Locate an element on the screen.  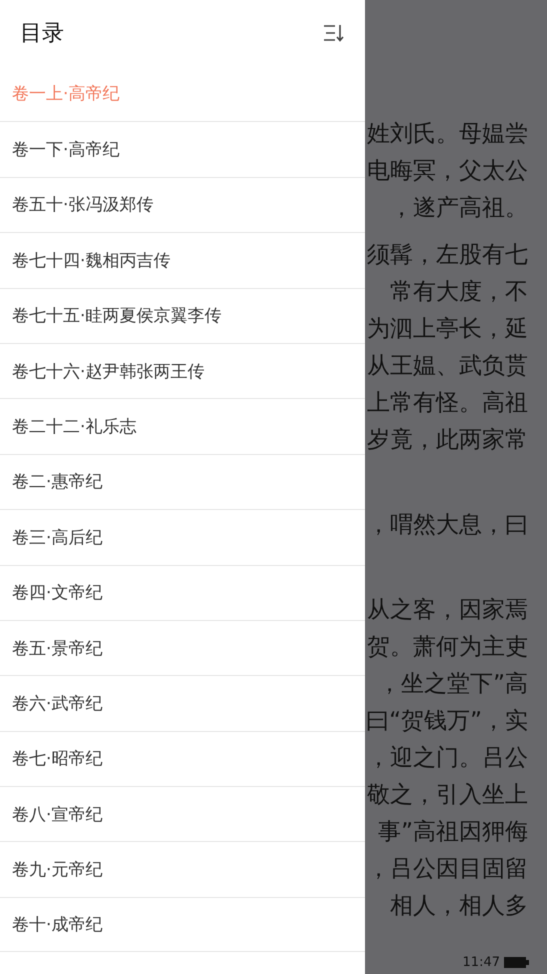
book-text-line: ，迎之门。吕公 is located at coordinates (447, 758).